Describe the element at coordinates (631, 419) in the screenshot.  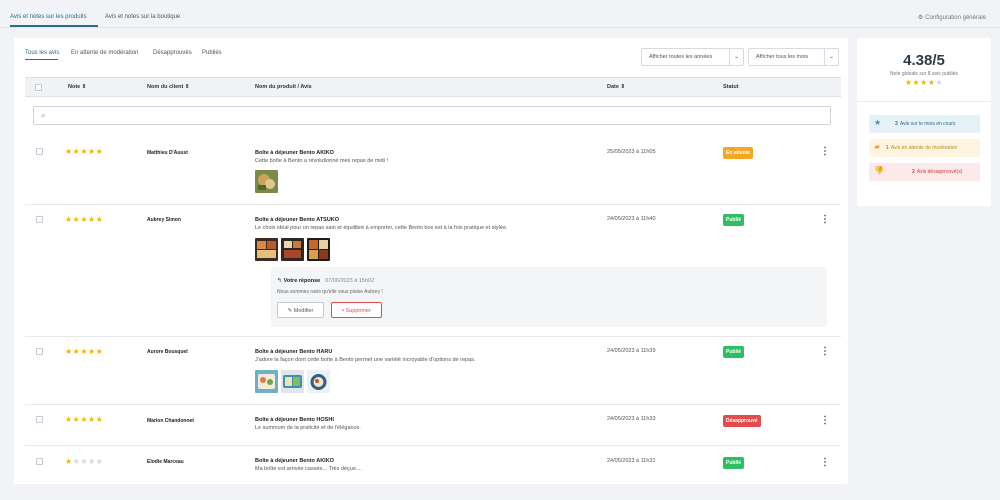
I see `review-date: 24/05/2023 à 11h33` at that location.